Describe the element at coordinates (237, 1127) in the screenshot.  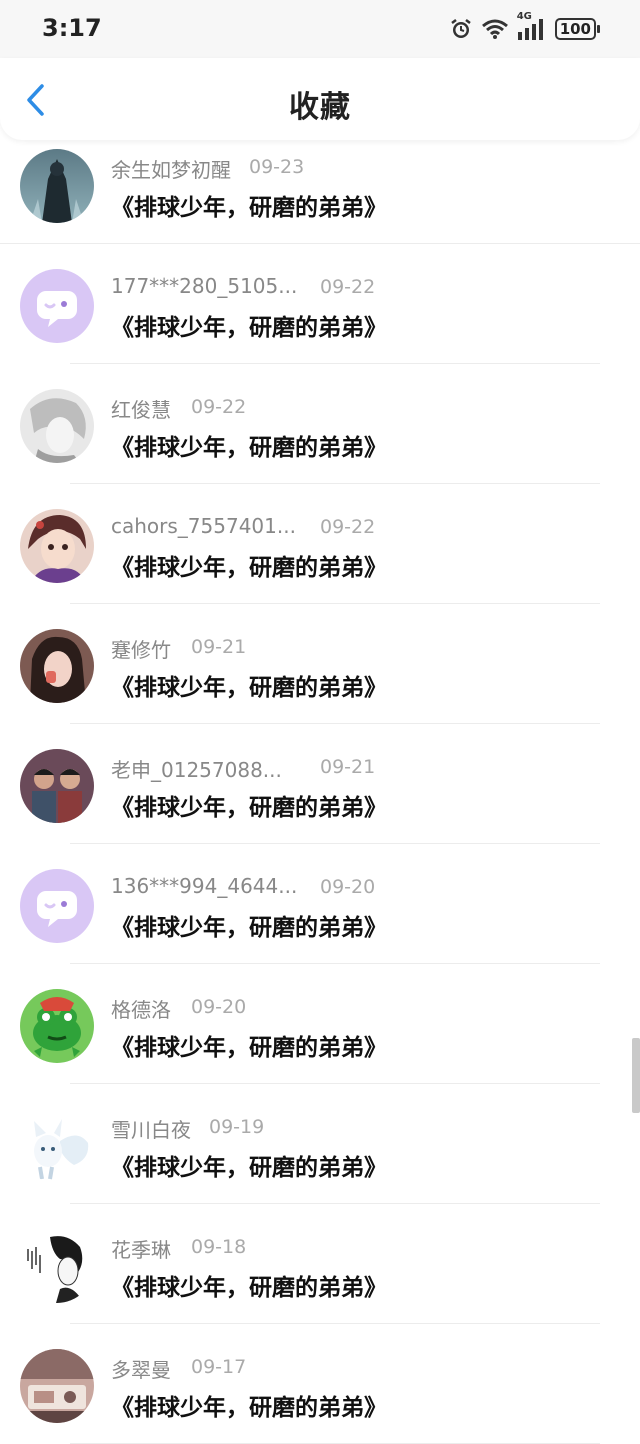
I see `collect-date: 09-19` at that location.